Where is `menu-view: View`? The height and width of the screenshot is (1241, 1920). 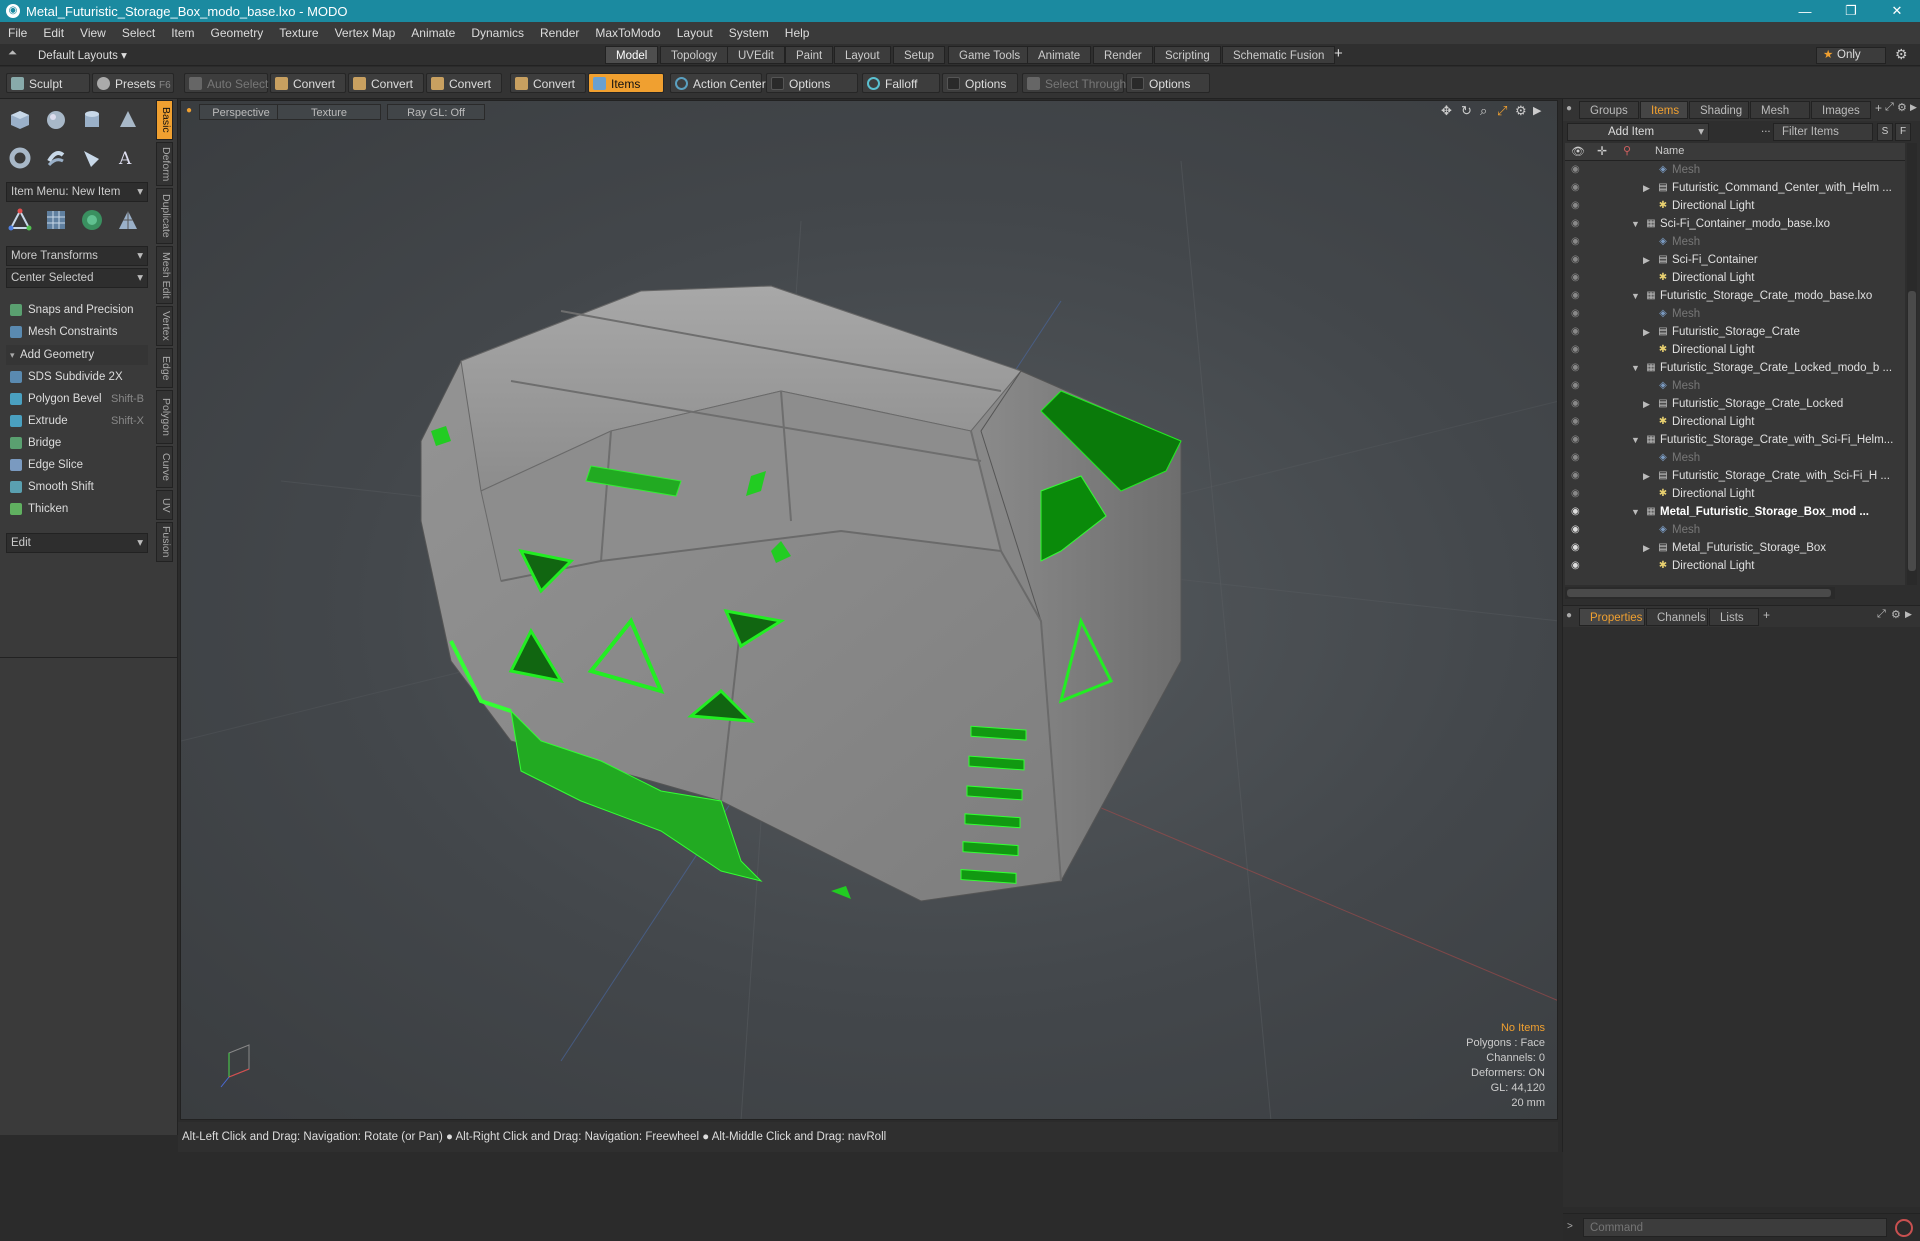
menu-view: View is located at coordinates (93, 33).